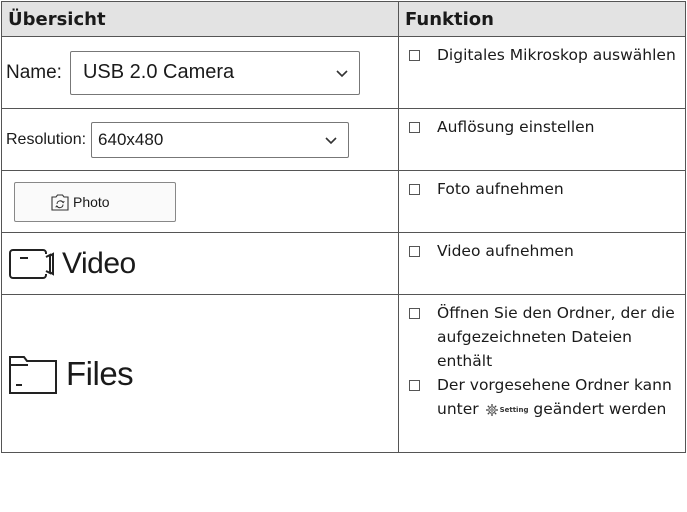 This screenshot has height=512, width=687. I want to click on camera-rotate-icon, so click(60, 202).